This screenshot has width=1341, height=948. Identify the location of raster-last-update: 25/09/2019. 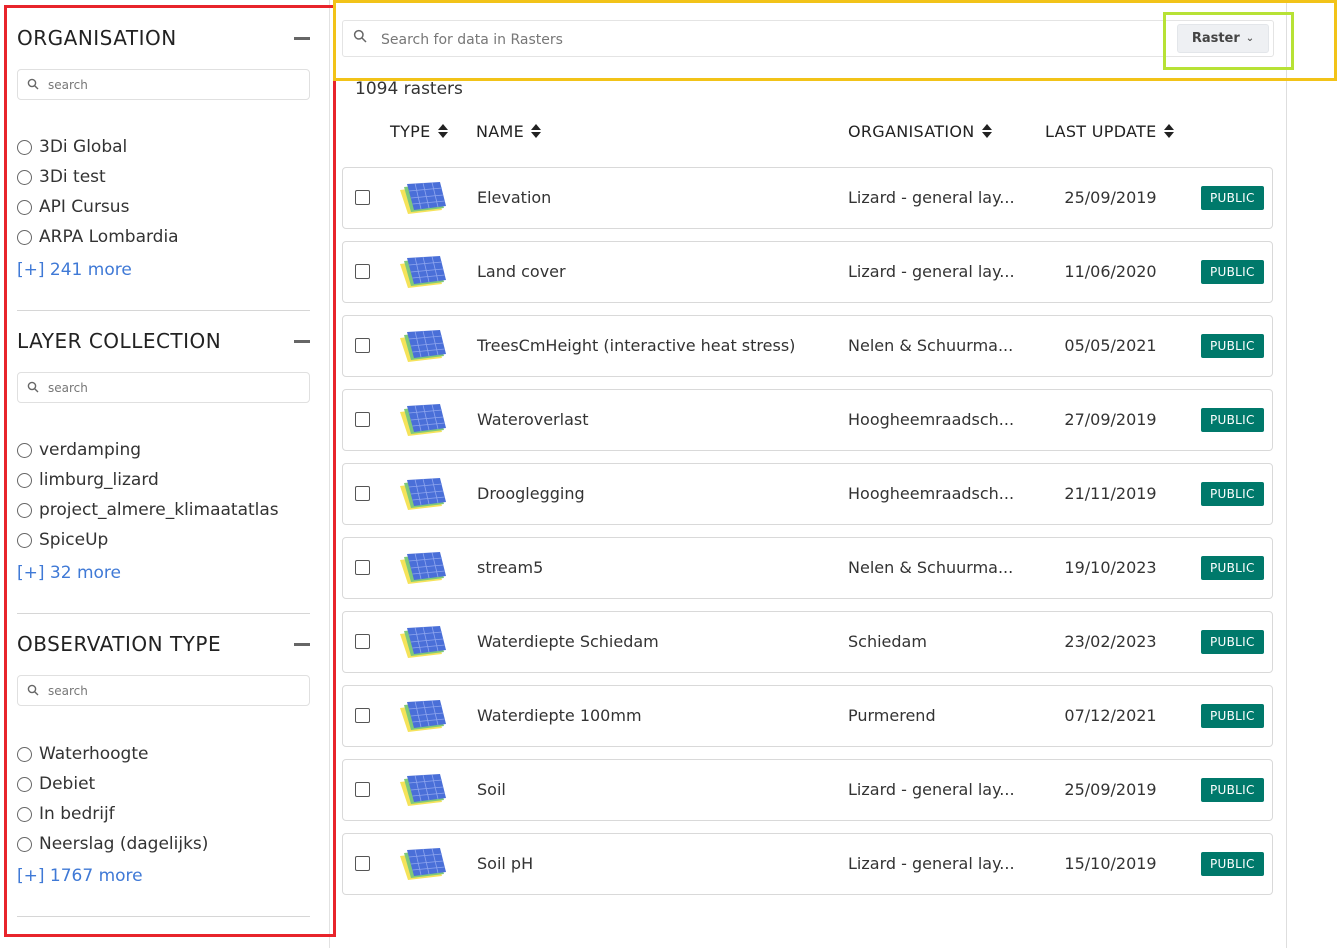
(1110, 789).